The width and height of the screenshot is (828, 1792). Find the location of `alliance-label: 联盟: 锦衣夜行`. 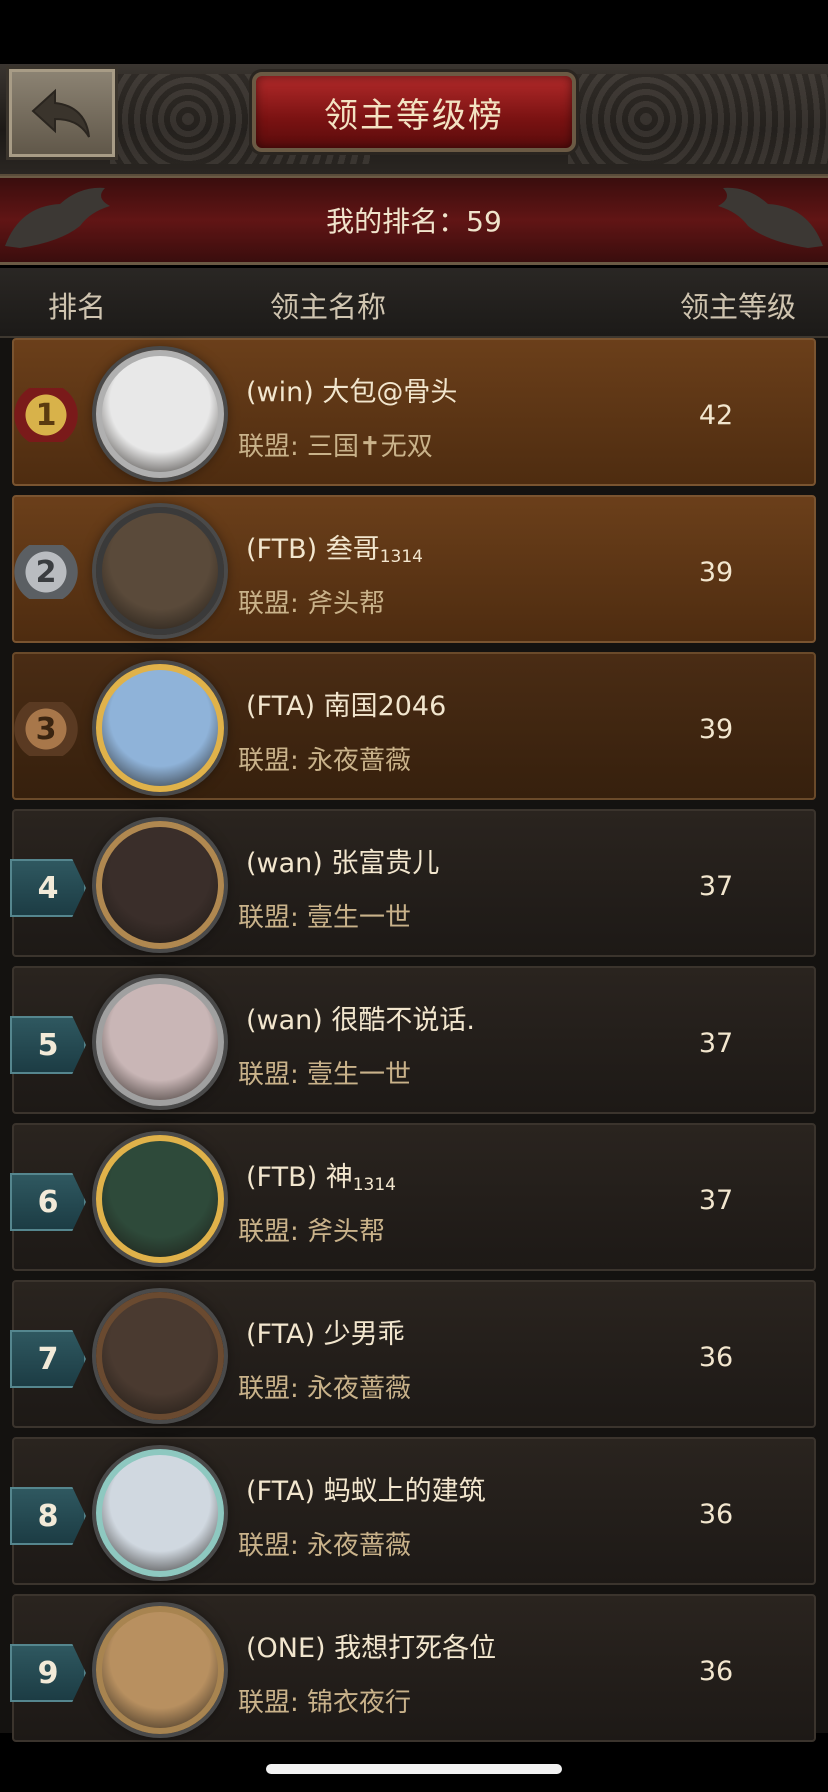

alliance-label: 联盟: 锦衣夜行 is located at coordinates (325, 1703).